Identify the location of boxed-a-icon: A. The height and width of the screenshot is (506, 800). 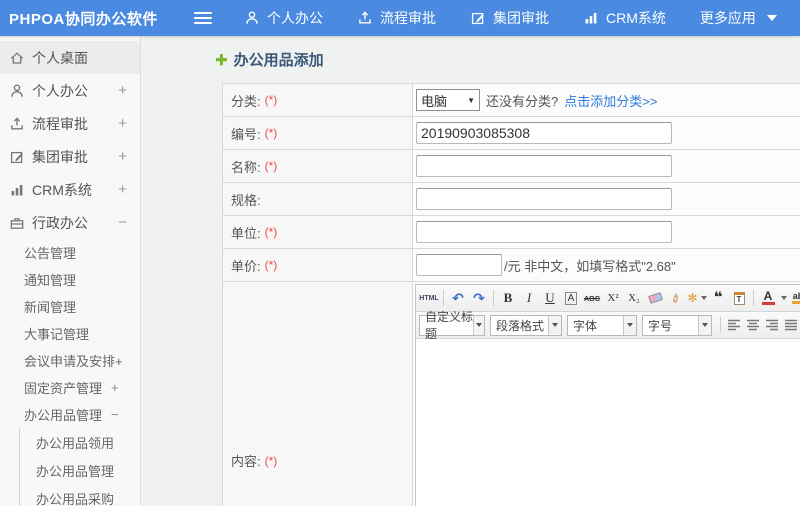
(571, 298).